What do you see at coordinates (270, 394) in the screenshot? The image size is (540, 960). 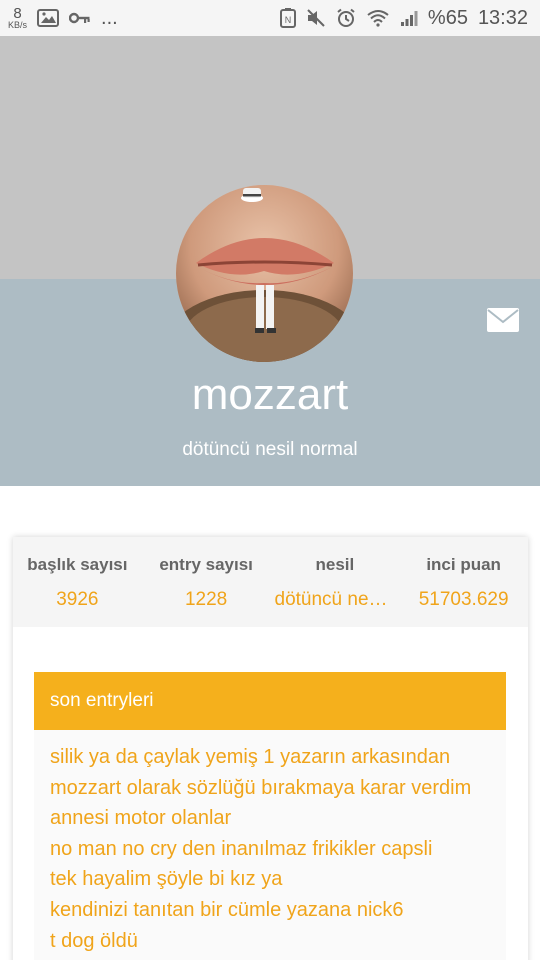 I see `username: mozzart` at bounding box center [270, 394].